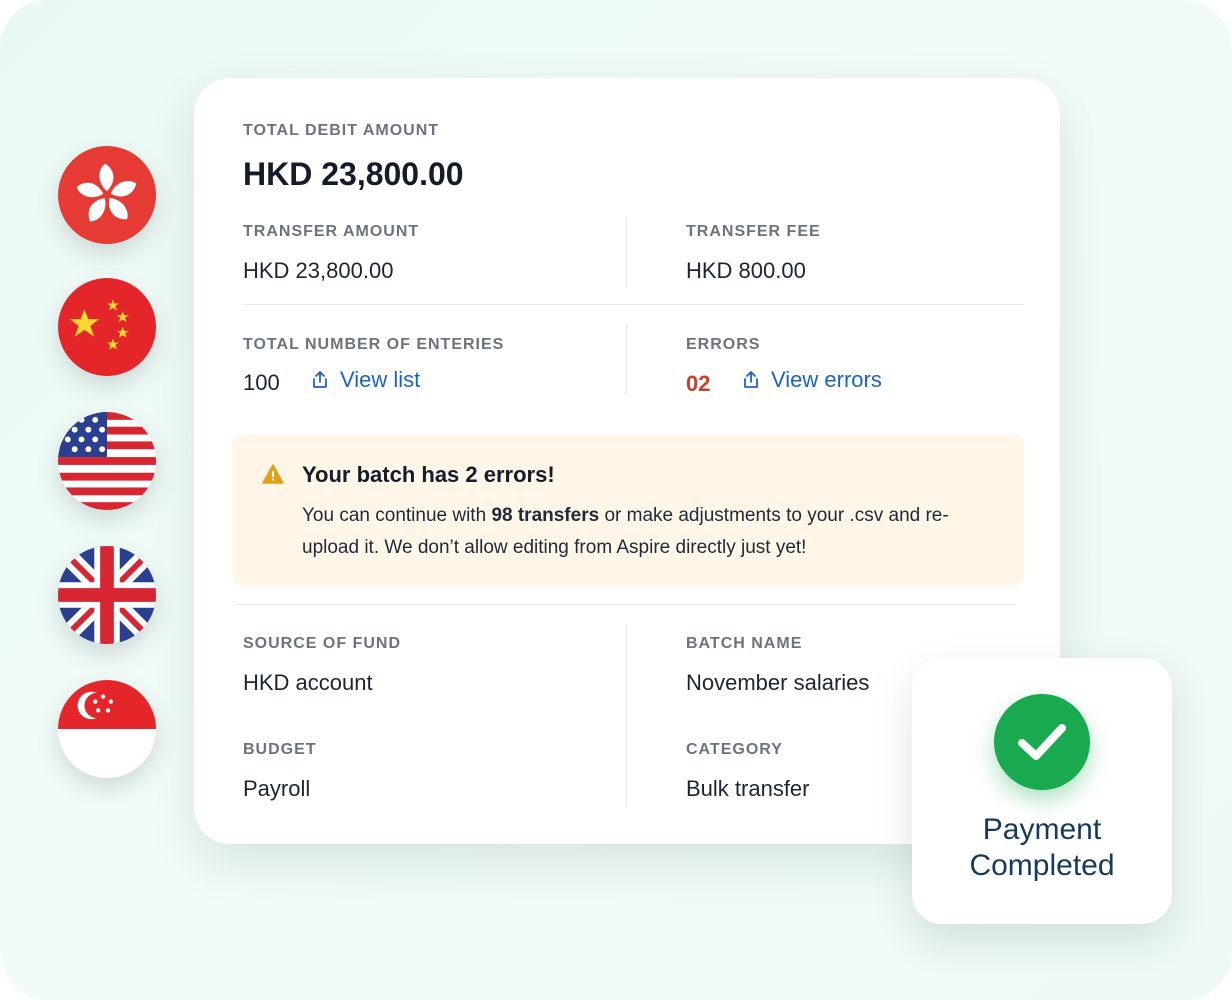  I want to click on transfer-amount-label: TRANSFER AMOUNT, so click(331, 231).